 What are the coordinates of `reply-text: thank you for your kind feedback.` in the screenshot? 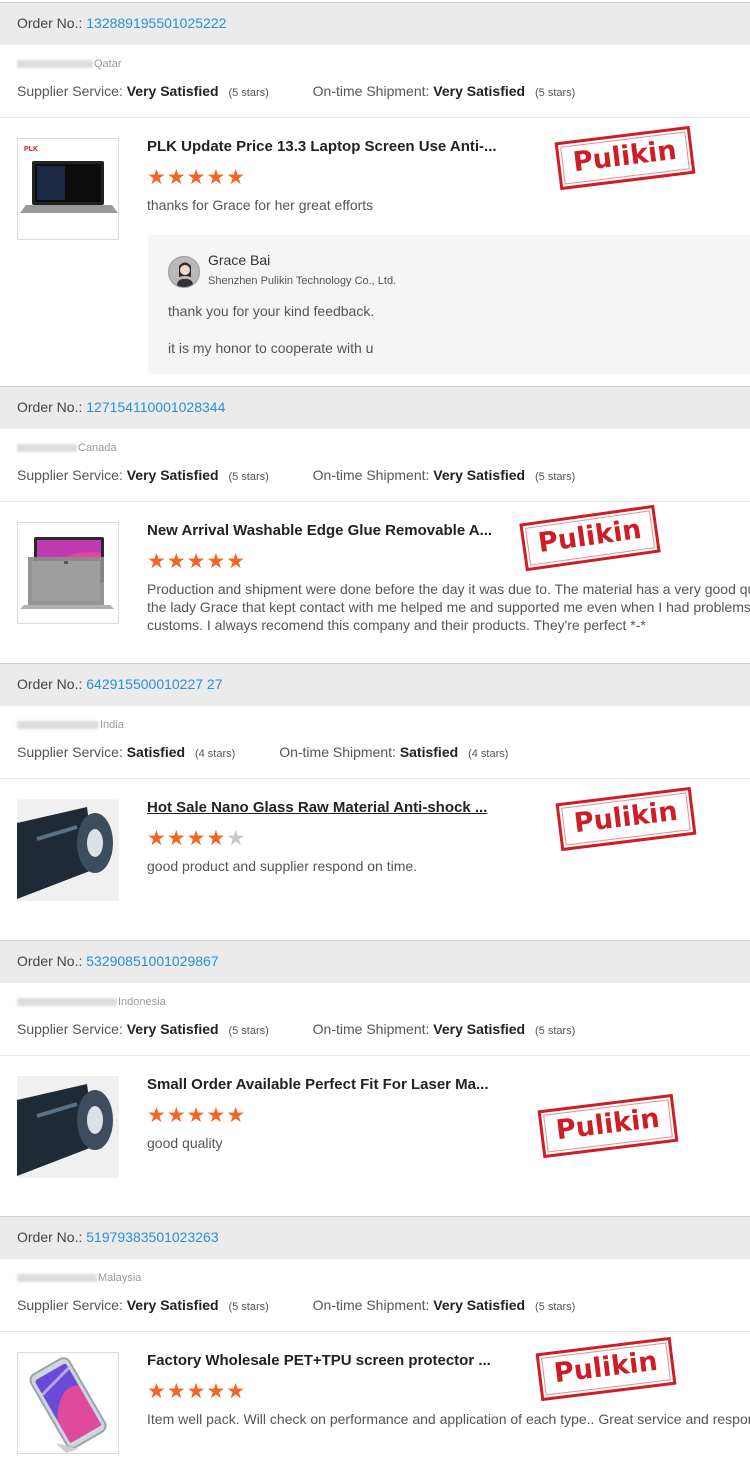 It's located at (271, 311).